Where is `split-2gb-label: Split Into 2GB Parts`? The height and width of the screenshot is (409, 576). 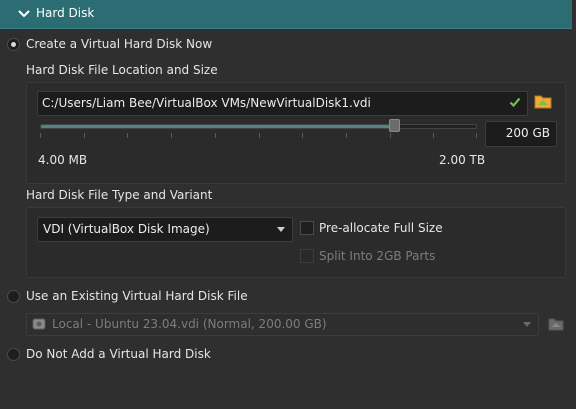
split-2gb-label: Split Into 2GB Parts is located at coordinates (377, 256).